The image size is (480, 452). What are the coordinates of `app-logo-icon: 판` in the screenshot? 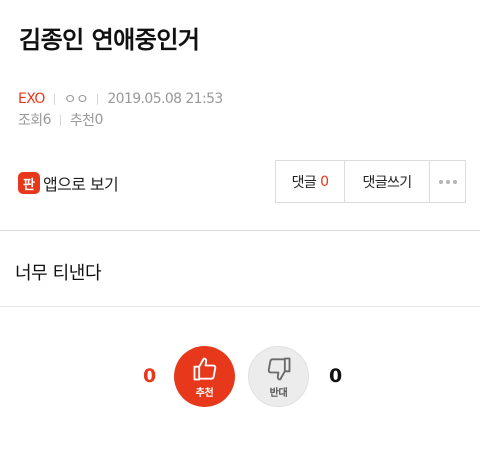 It's located at (29, 183).